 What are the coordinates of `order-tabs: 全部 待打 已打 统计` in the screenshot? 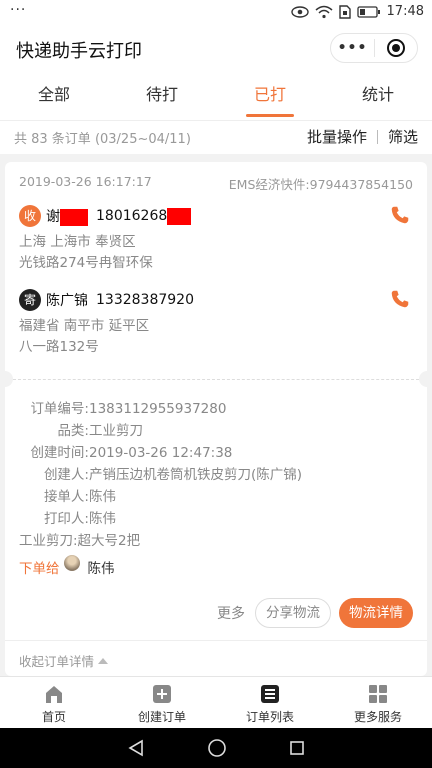 It's located at (216, 96).